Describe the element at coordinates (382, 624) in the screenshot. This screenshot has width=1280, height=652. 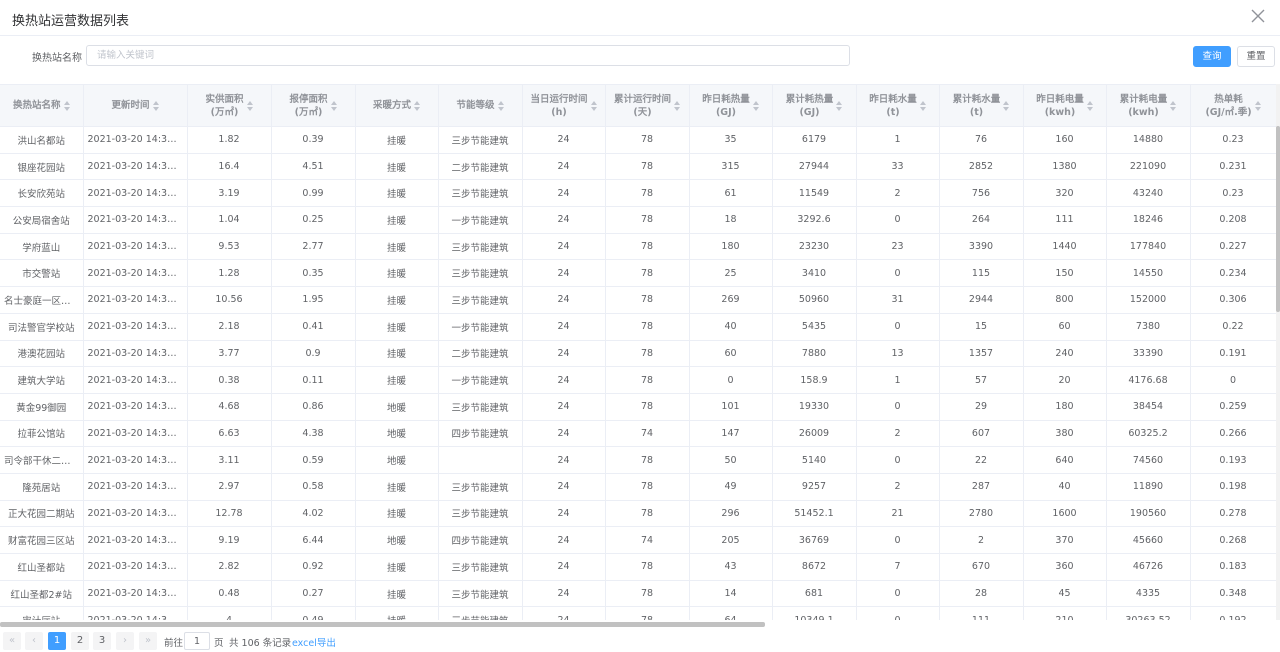
I see `horizontal-scrollbar-thumb` at that location.